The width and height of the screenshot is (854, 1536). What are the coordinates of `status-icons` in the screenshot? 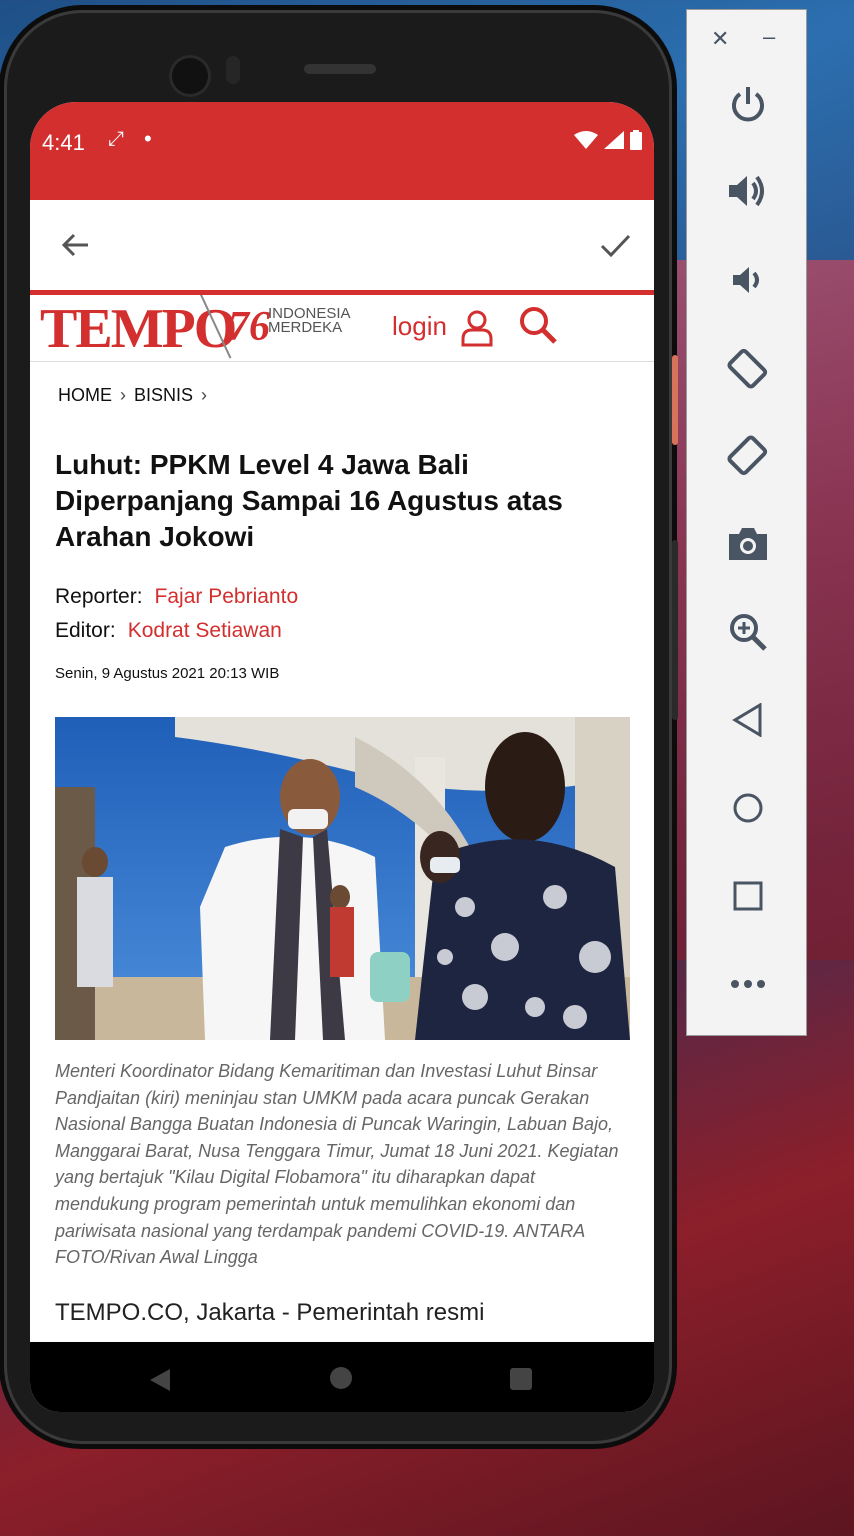 It's located at (608, 140).